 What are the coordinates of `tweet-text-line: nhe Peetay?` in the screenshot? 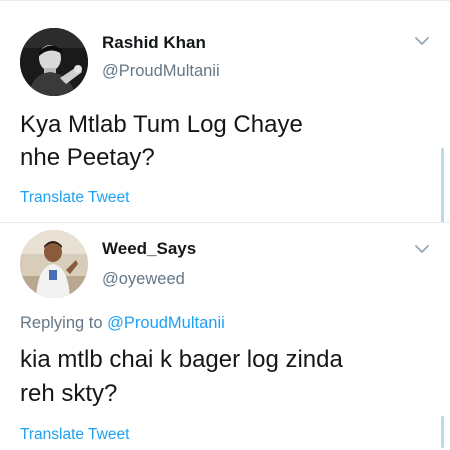 It's located at (87, 157).